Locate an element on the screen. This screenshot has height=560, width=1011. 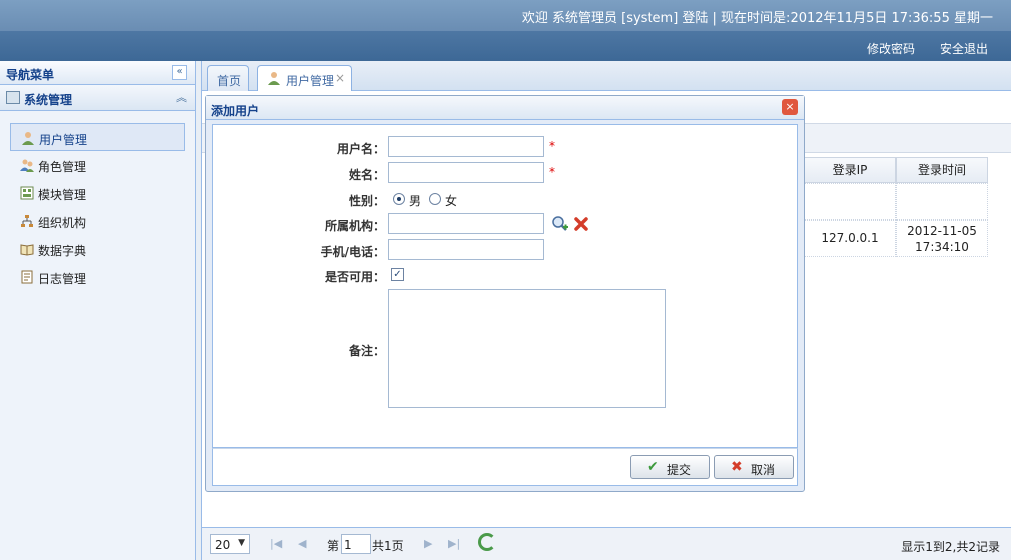
users-icon is located at coordinates (27, 165).